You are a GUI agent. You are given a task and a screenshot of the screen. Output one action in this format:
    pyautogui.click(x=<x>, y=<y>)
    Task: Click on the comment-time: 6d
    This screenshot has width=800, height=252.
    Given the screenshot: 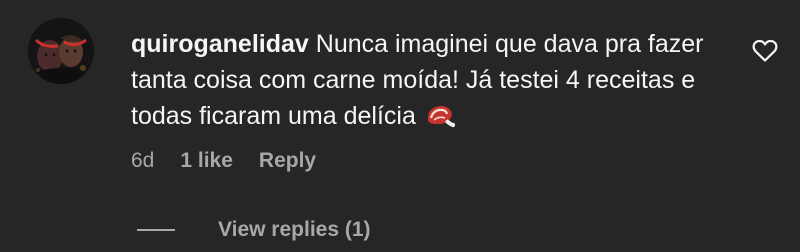 What is the action you would take?
    pyautogui.click(x=142, y=161)
    